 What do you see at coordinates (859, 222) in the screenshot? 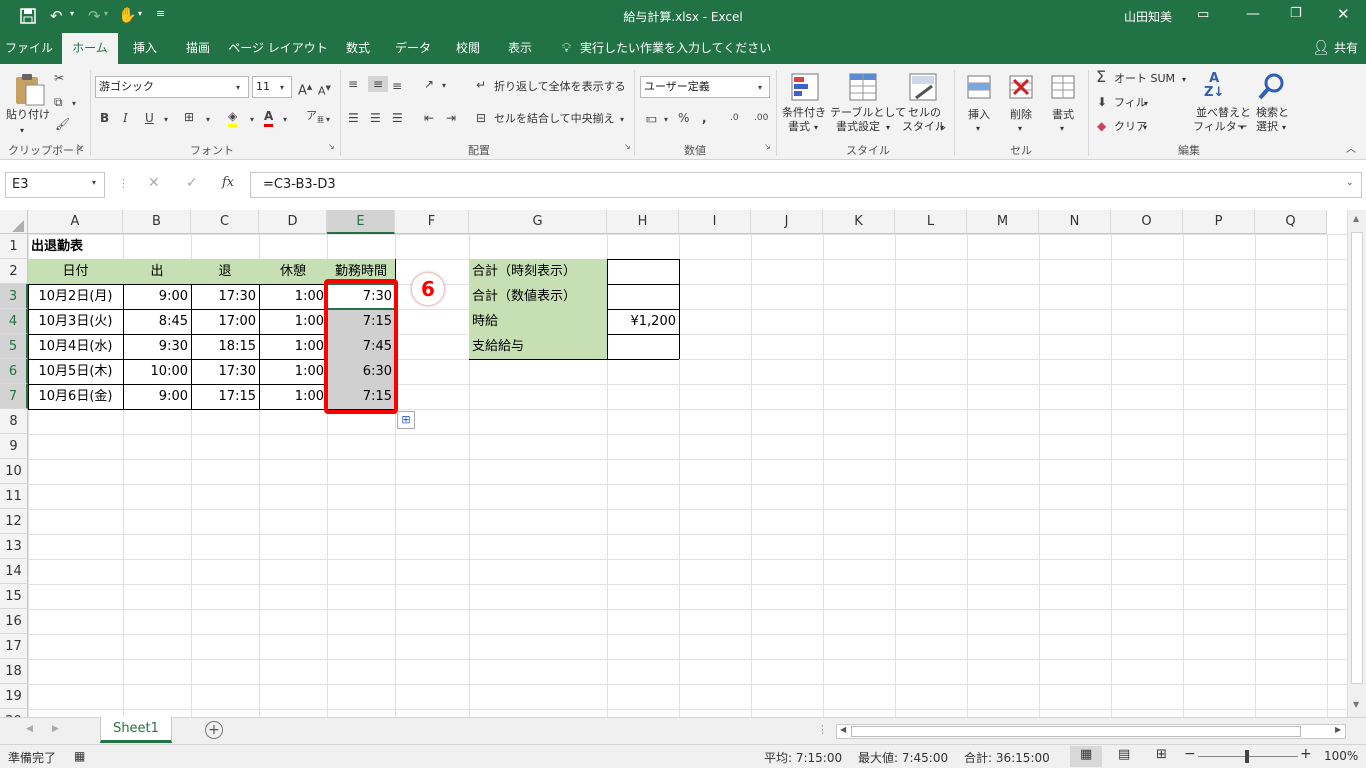
I see `column-header-k: K` at bounding box center [859, 222].